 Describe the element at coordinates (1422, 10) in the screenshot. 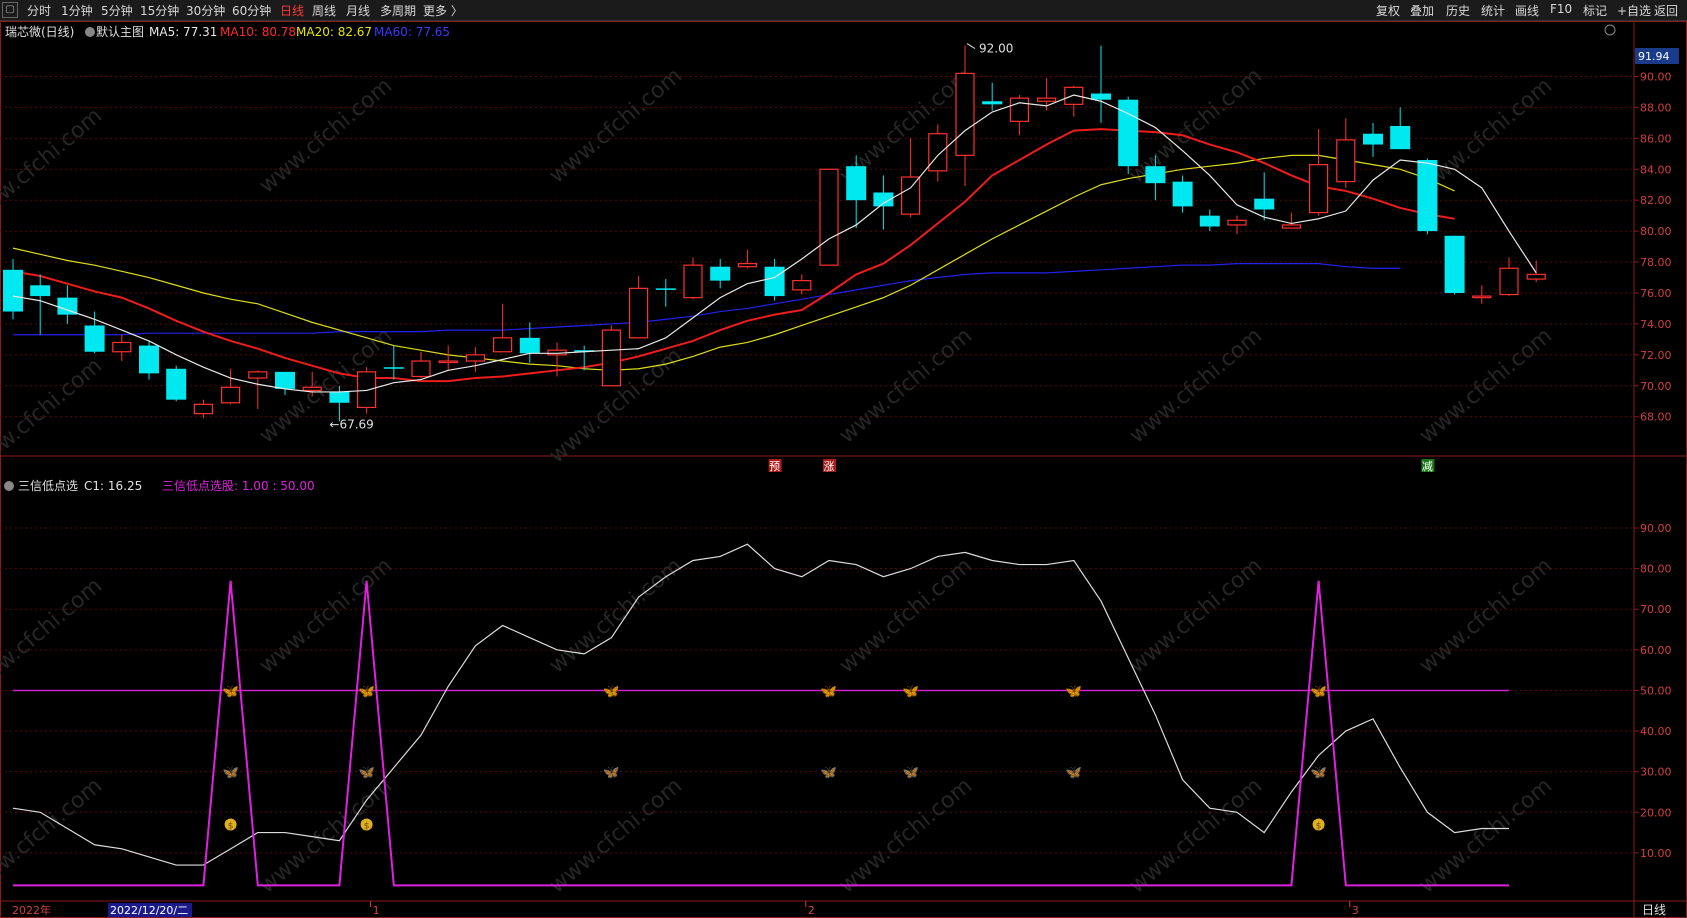

I see `toolbar-button-1: 叠加` at that location.